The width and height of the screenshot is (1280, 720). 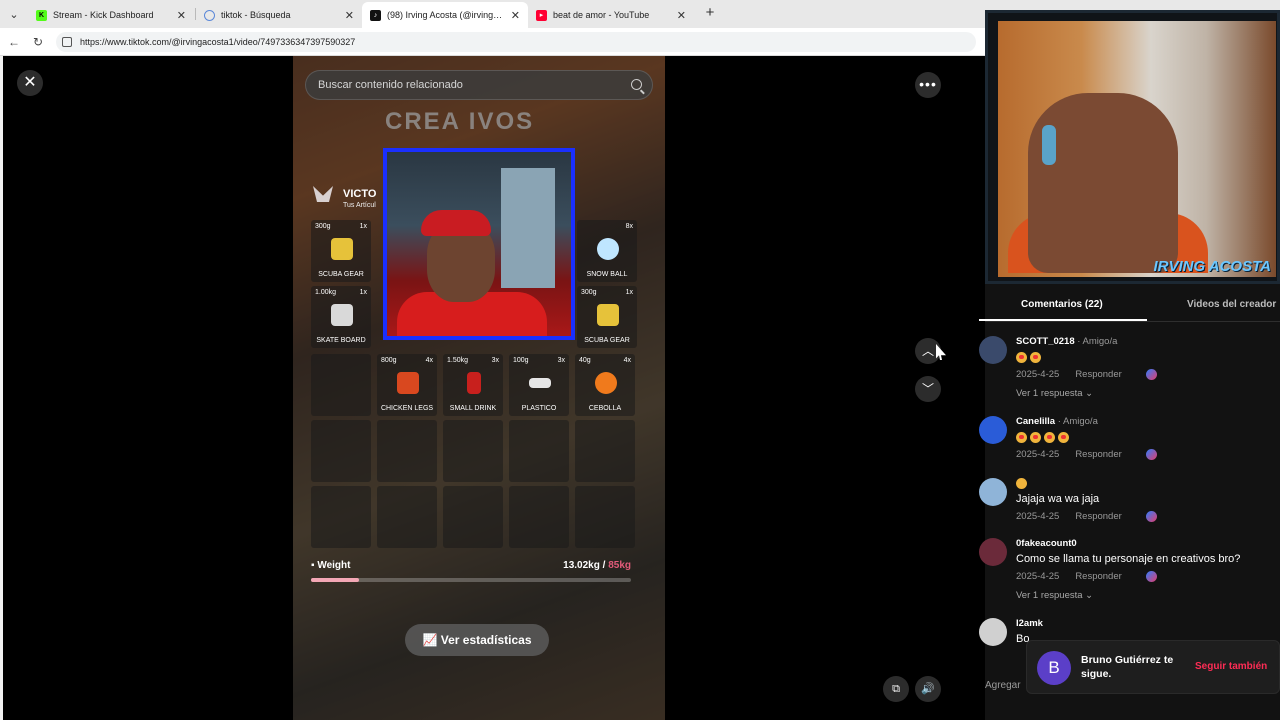 What do you see at coordinates (1096, 341) in the screenshot?
I see `friend-tag: · Amigo/a` at bounding box center [1096, 341].